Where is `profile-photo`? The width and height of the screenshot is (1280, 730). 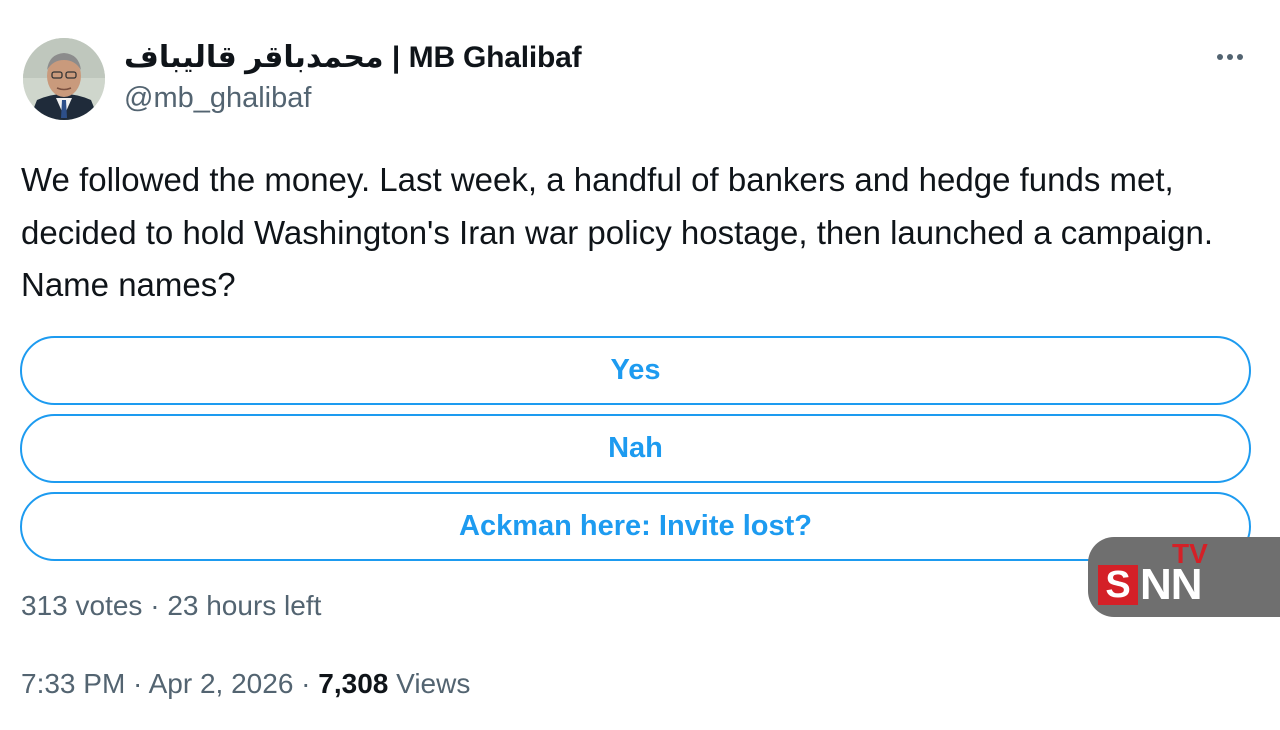 profile-photo is located at coordinates (64, 79).